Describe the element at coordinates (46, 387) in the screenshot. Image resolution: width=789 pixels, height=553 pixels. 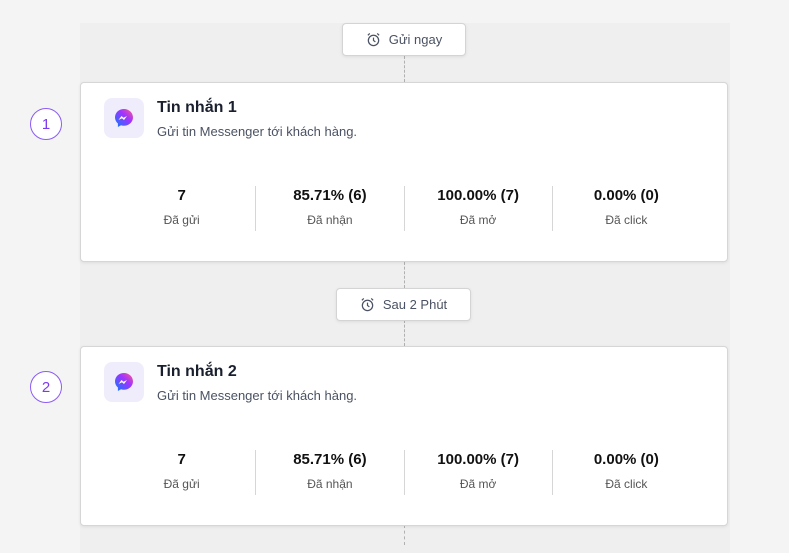
I see `step-number: 2` at that location.